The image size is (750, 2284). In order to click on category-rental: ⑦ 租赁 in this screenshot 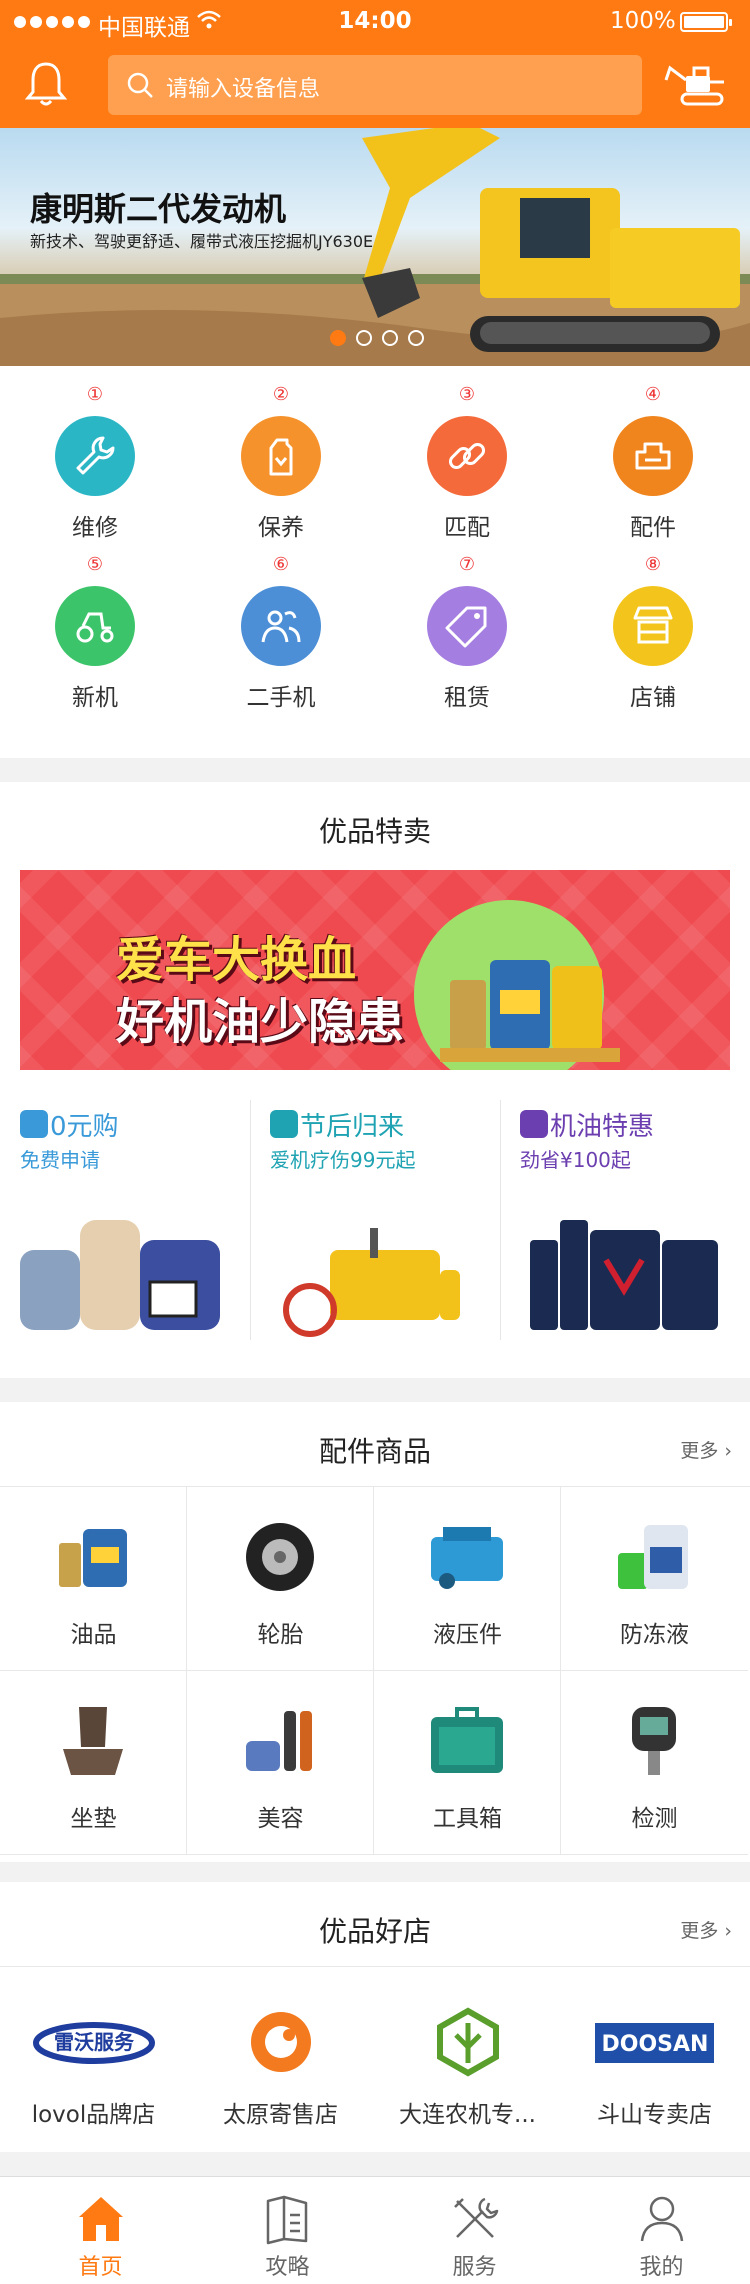, I will do `click(467, 623)`.